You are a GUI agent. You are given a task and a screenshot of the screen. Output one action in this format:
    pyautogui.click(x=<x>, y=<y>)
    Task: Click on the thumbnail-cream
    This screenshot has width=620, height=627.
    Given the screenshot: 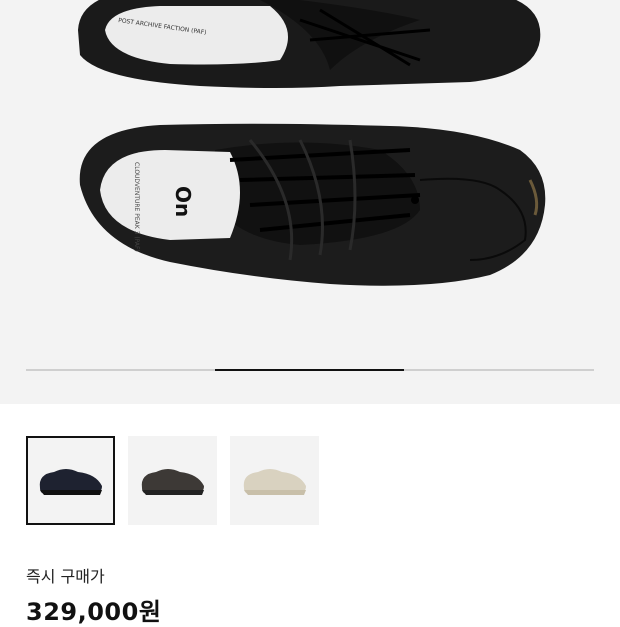 What is the action you would take?
    pyautogui.click(x=274, y=480)
    